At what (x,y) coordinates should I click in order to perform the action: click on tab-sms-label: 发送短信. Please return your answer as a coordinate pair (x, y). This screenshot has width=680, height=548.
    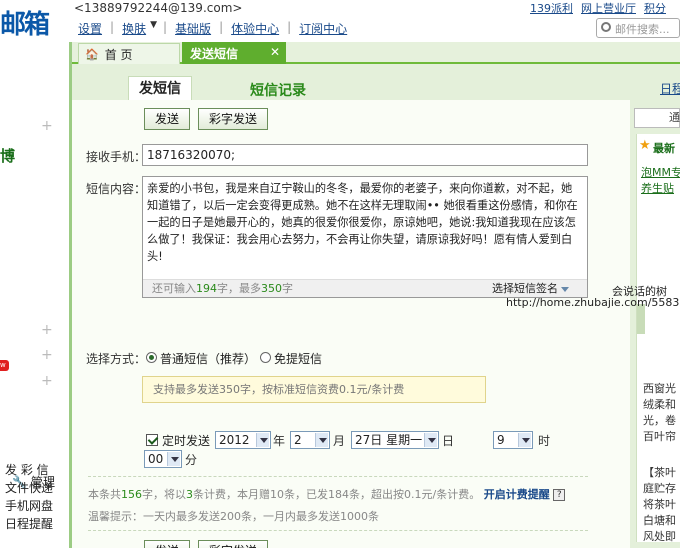
    Looking at the image, I should click on (214, 53).